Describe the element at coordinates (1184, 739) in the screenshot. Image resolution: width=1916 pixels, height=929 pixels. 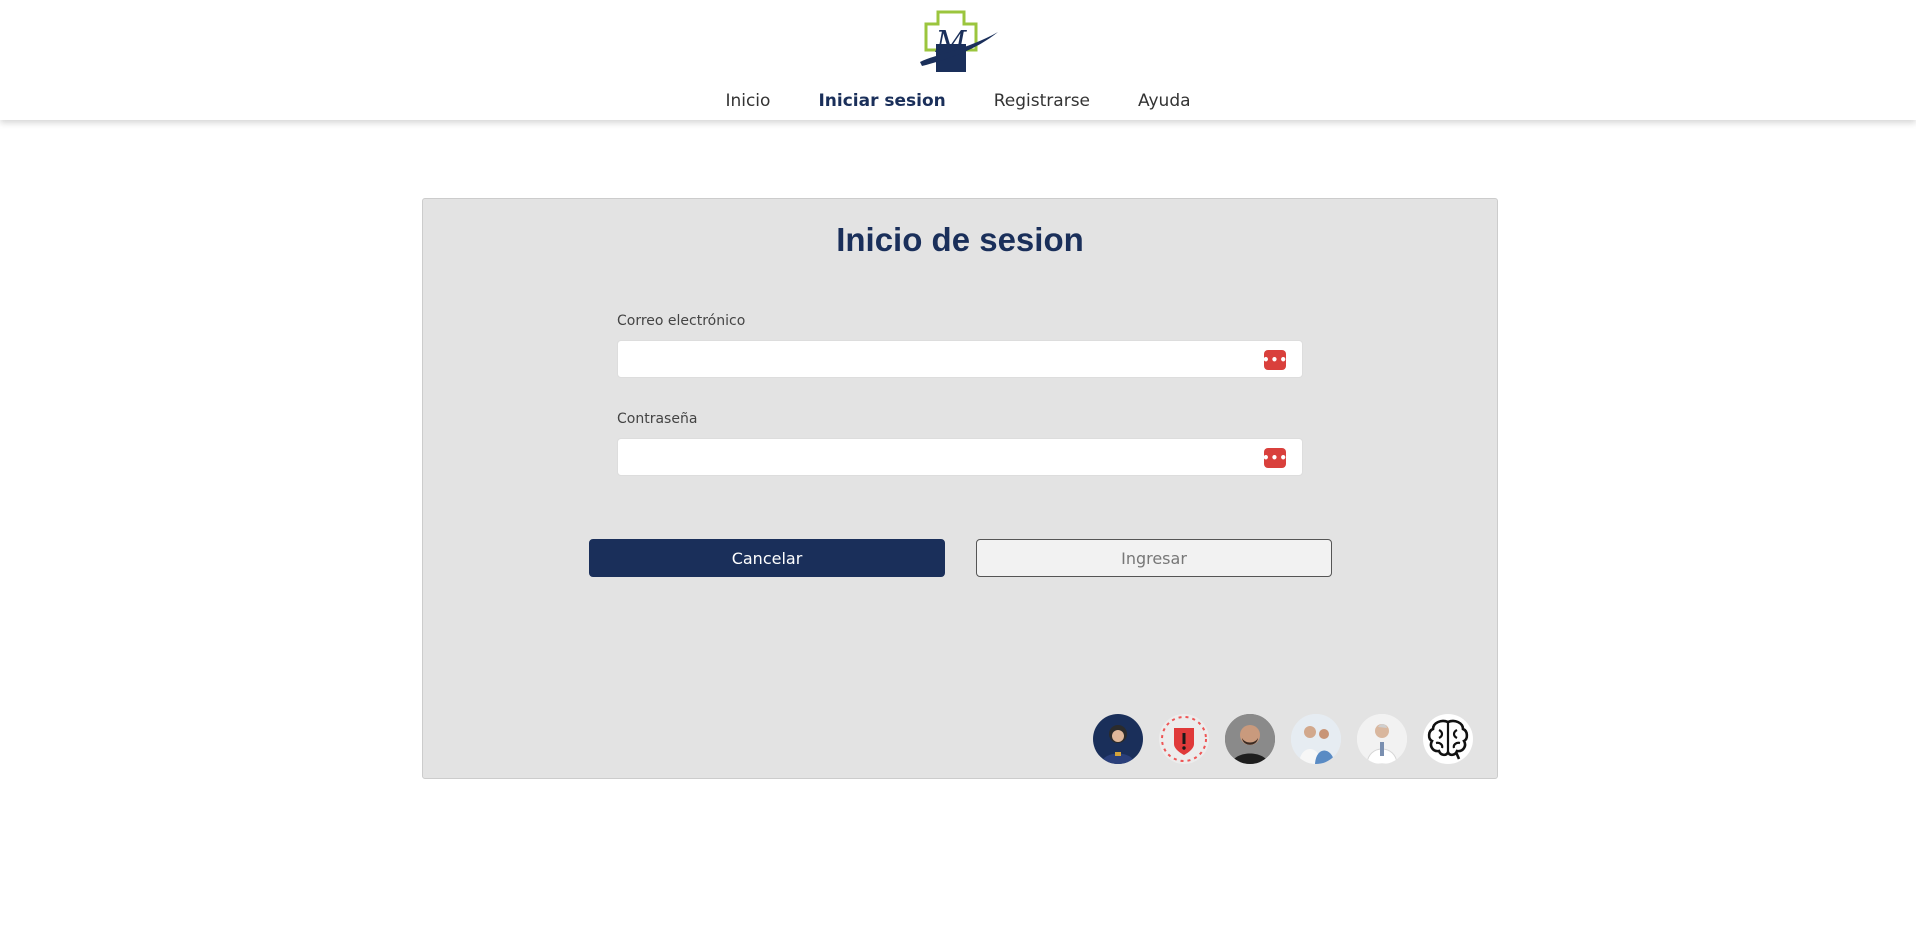
I see `alert-icon` at that location.